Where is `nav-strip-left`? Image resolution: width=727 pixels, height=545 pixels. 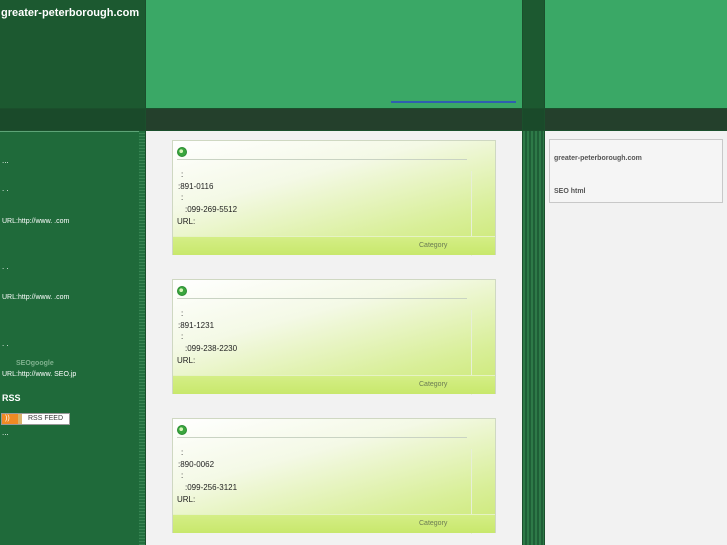 nav-strip-left is located at coordinates (72, 119).